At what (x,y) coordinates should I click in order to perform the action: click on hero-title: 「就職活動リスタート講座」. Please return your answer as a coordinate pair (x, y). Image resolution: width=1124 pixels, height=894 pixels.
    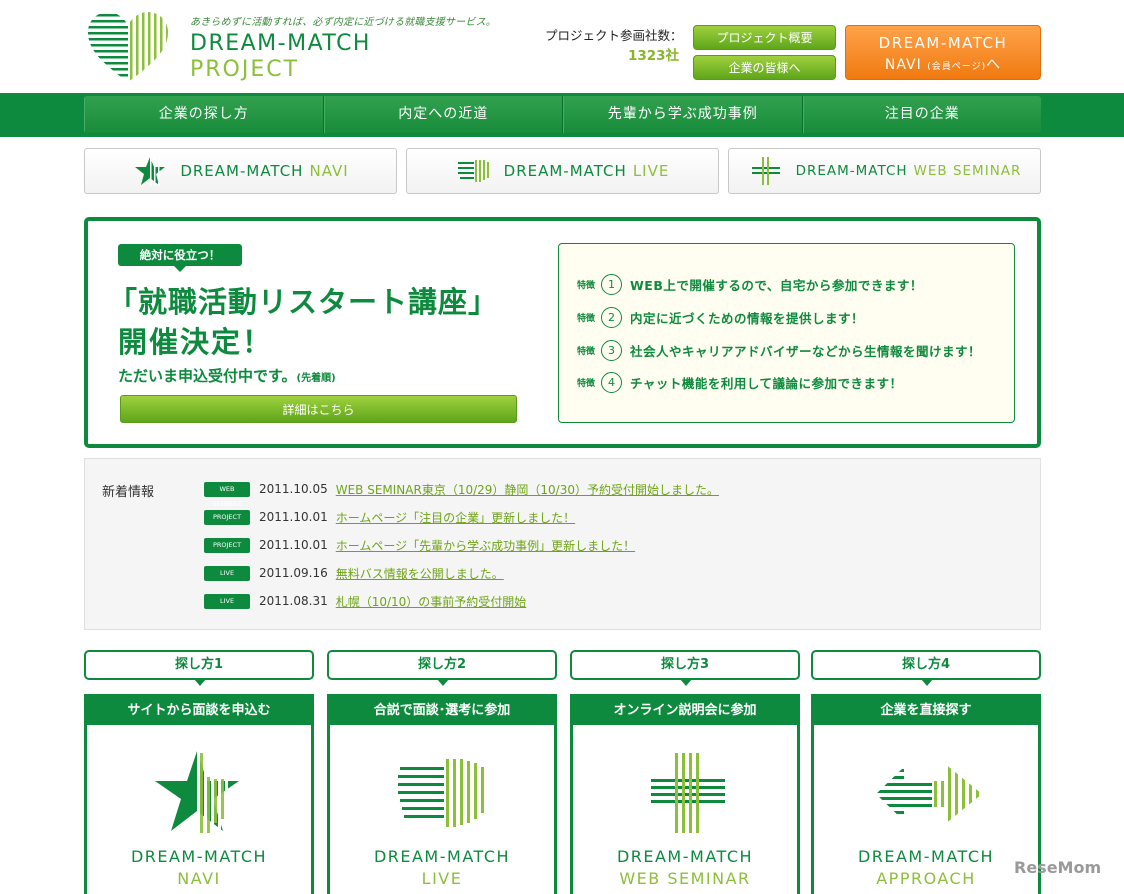
    Looking at the image, I should click on (303, 302).